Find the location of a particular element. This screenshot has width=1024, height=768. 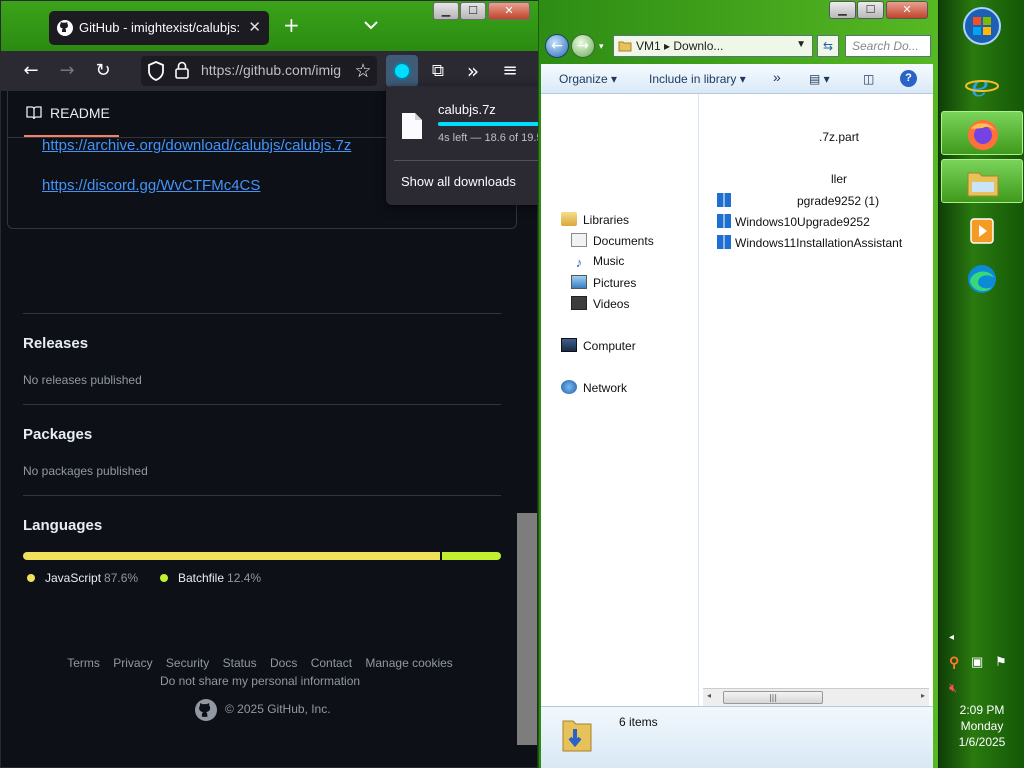

nav-label: Documents is located at coordinates (623, 241).